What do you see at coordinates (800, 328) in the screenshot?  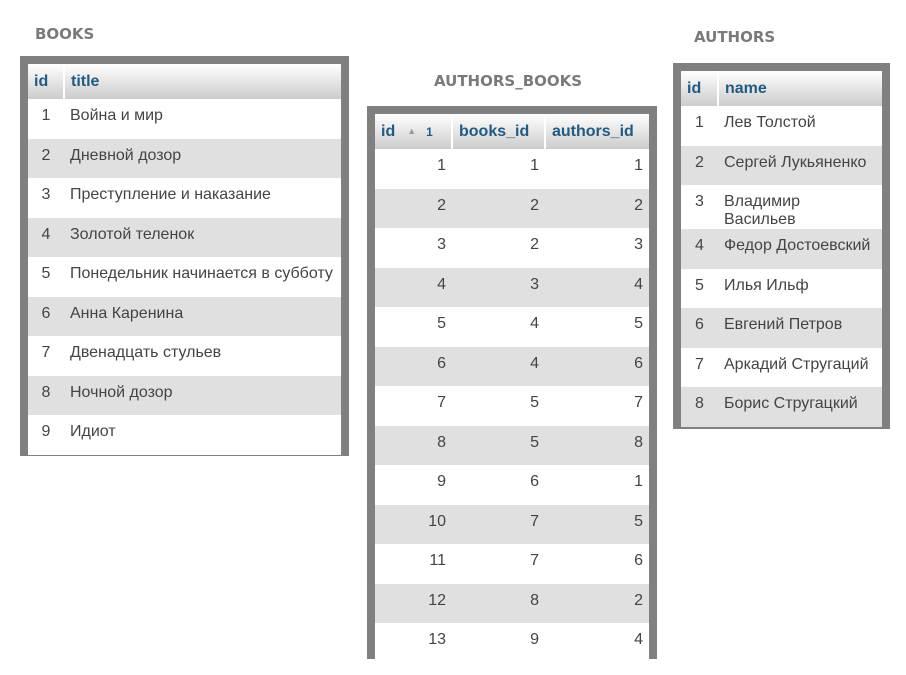 I see `cell-name: Евгений Петров` at bounding box center [800, 328].